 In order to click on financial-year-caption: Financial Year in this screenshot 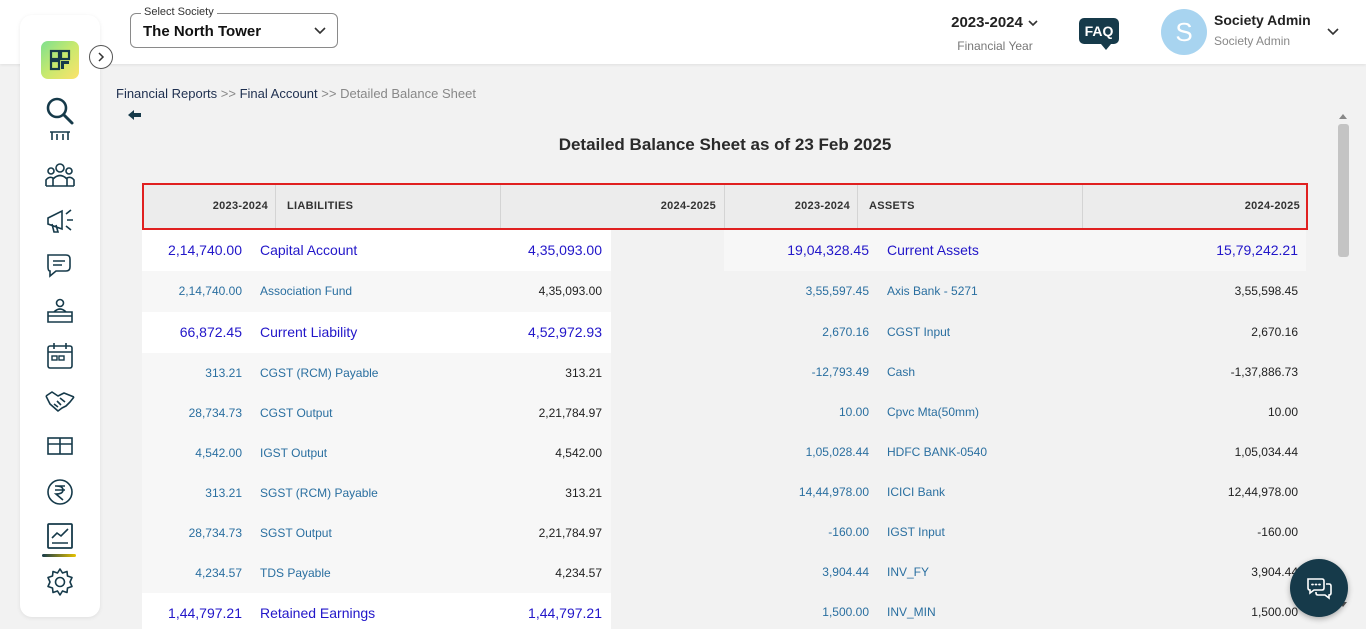, I will do `click(995, 46)`.